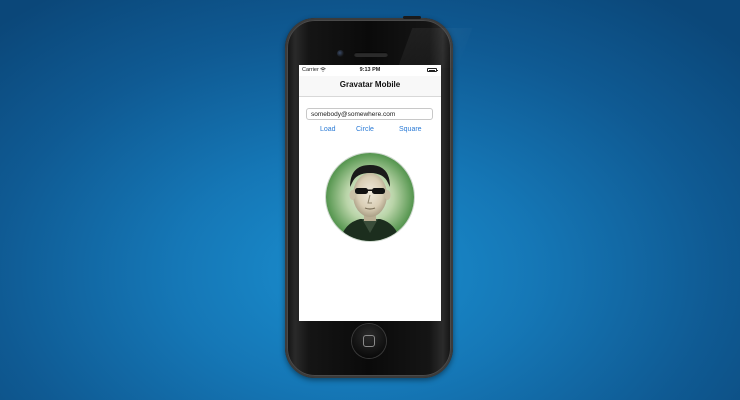  Describe the element at coordinates (365, 129) in the screenshot. I see `circle-button: Circle` at that location.